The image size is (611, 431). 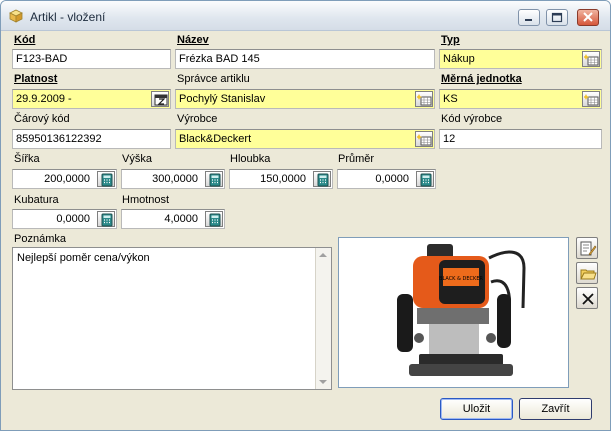 I want to click on vyska-calculator-button, so click(x=214, y=179).